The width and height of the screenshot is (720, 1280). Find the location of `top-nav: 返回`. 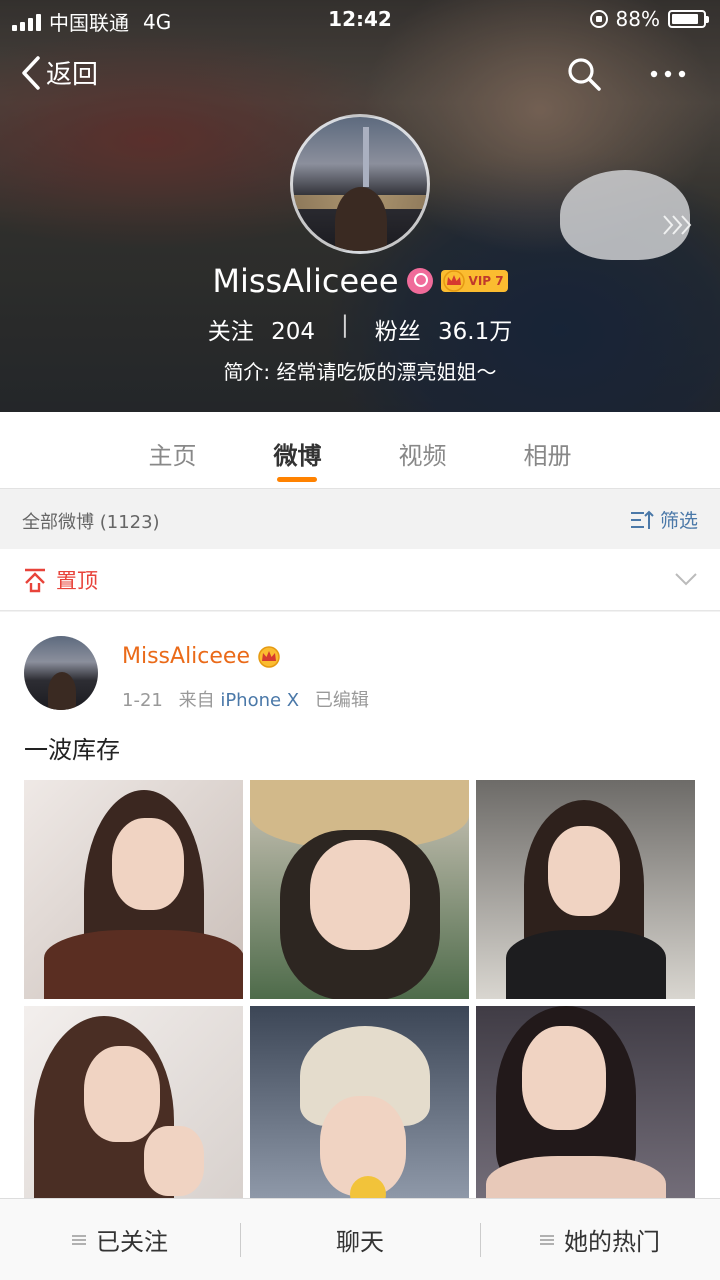

top-nav: 返回 is located at coordinates (360, 74).